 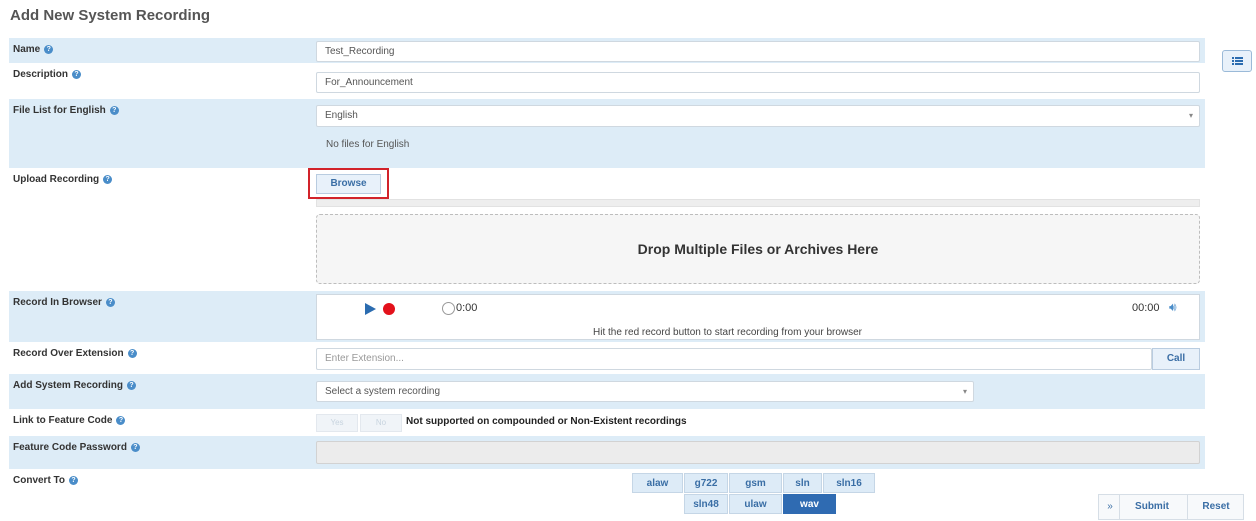 I want to click on description-row: Description? For_Announcement, so click(x=607, y=81).